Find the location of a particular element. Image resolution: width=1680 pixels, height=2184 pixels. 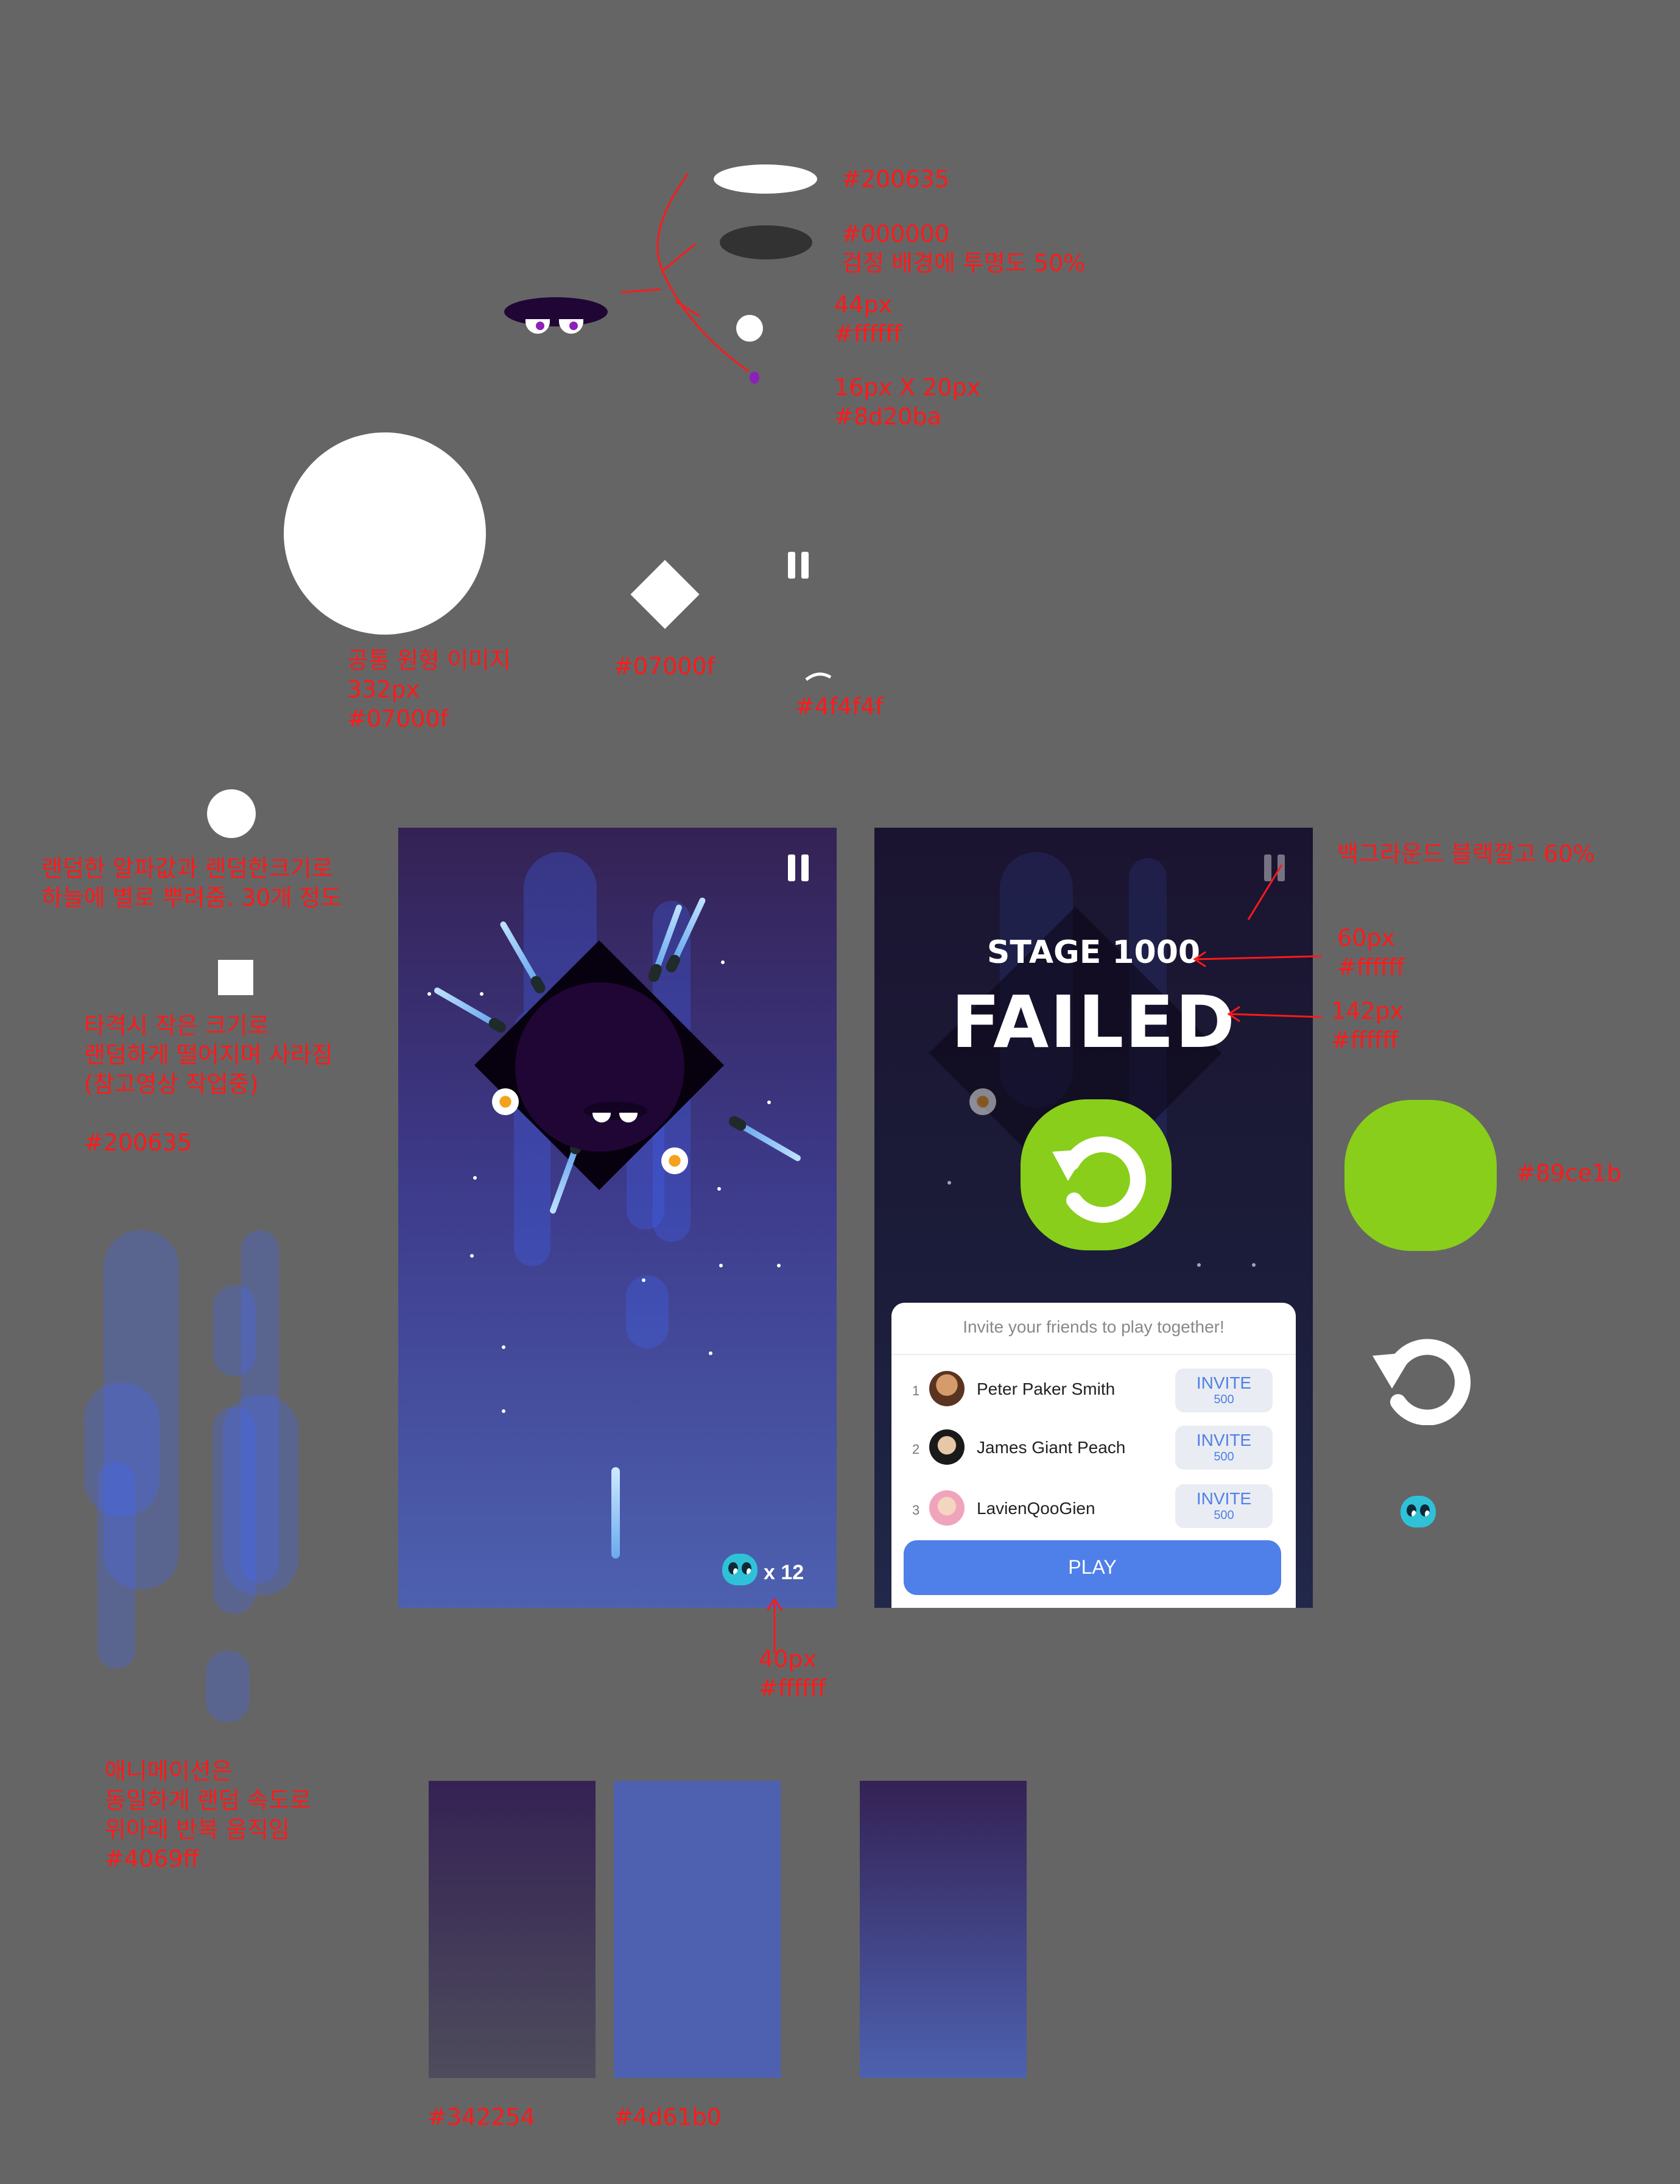

eyelid-white-asset is located at coordinates (765, 179).